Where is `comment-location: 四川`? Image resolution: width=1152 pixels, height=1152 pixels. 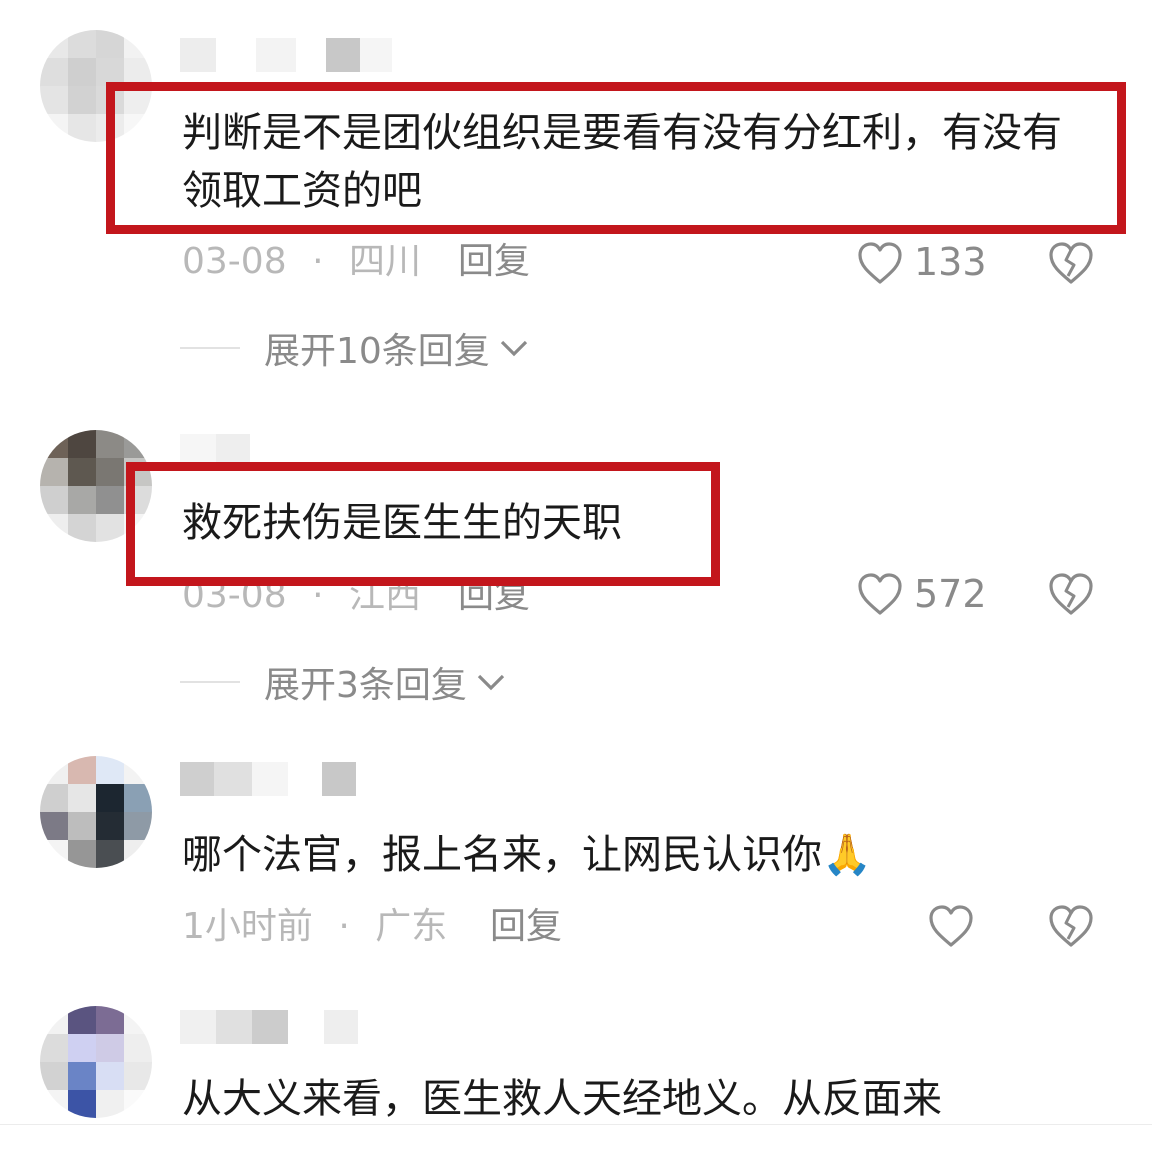
comment-location: 四川 is located at coordinates (384, 261).